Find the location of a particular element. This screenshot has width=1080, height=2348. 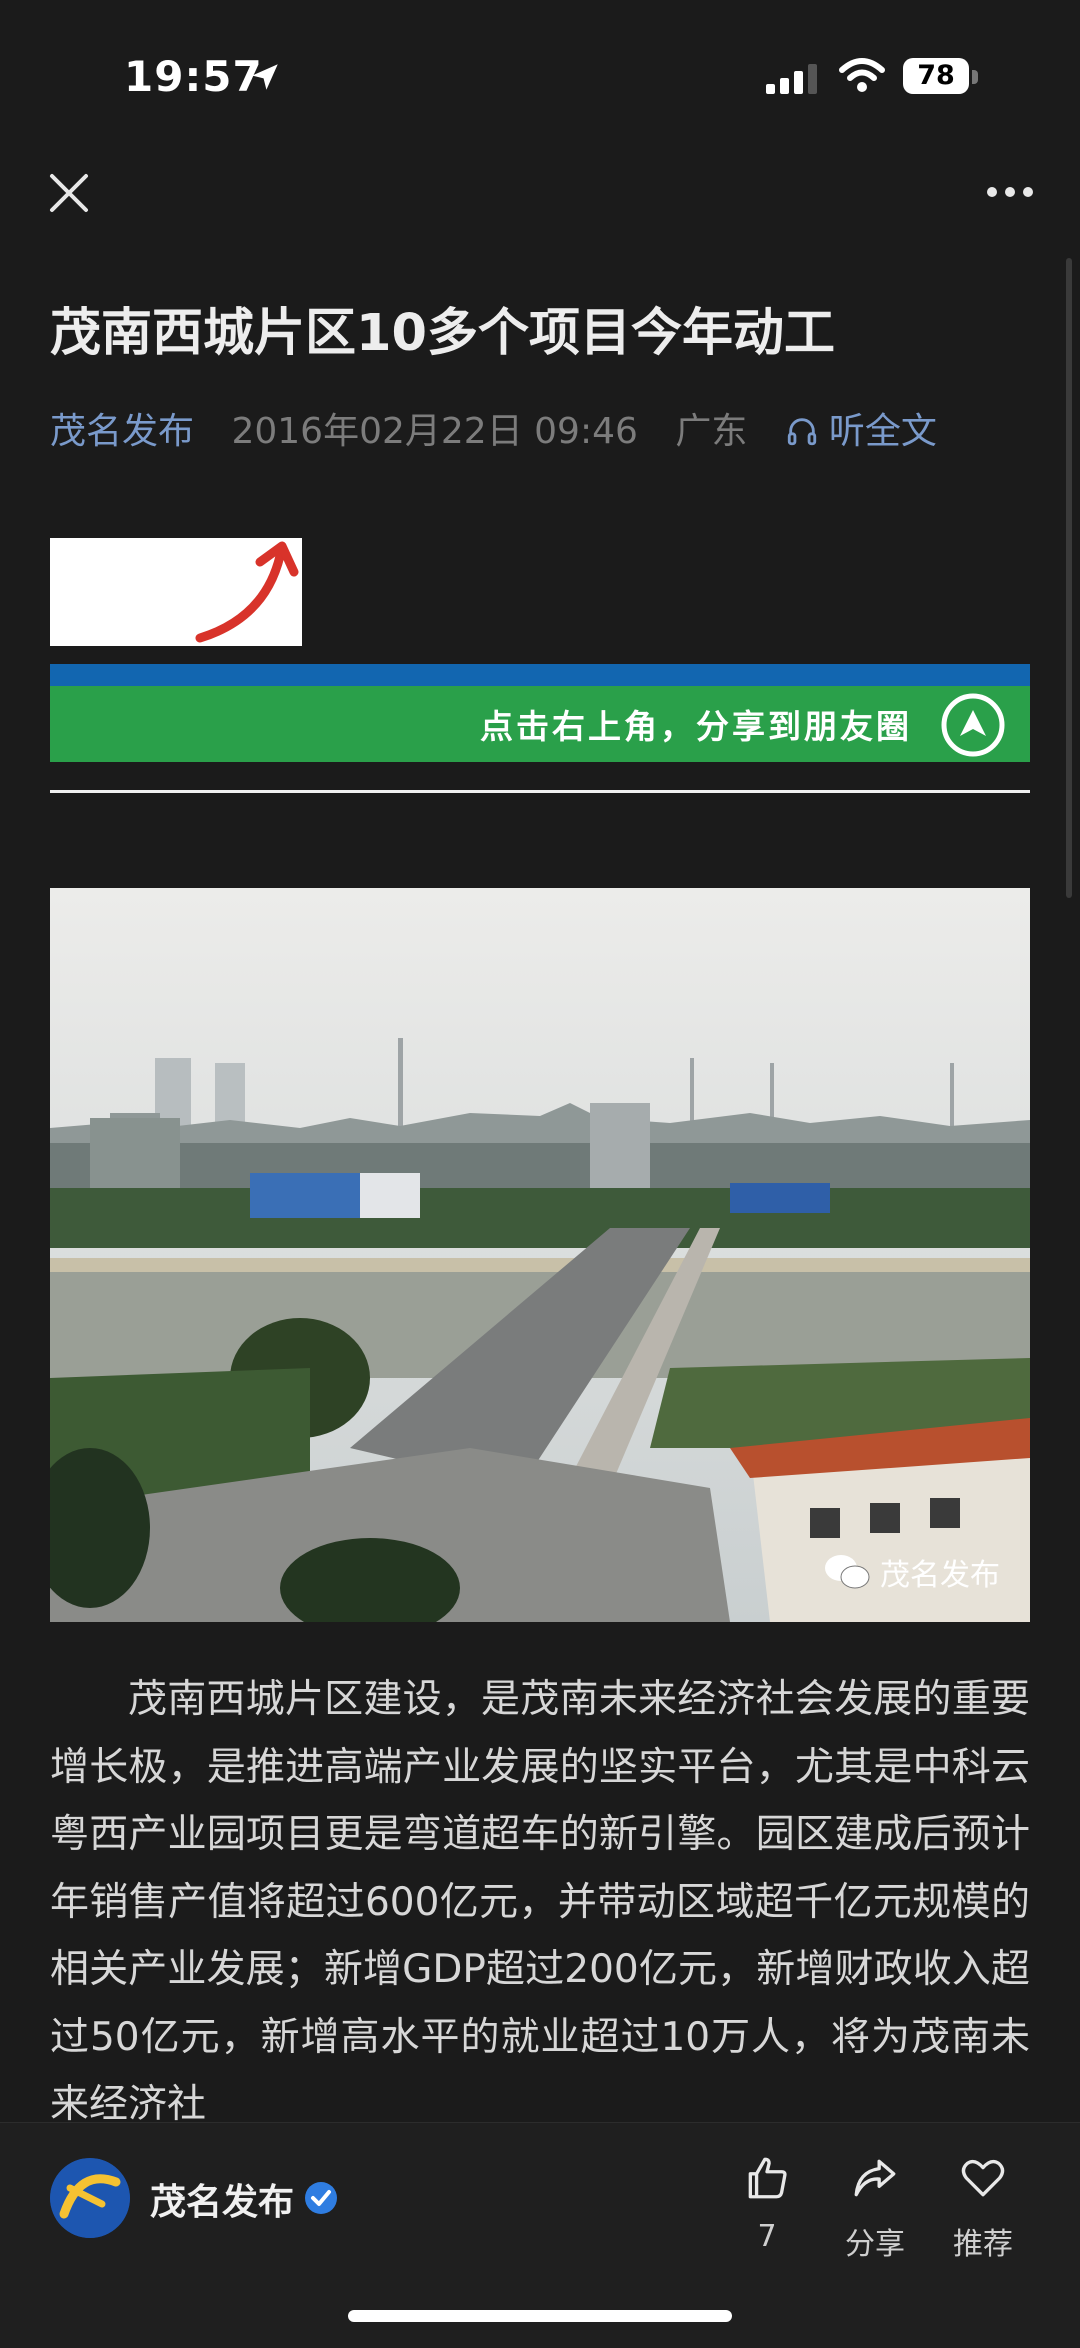

divider is located at coordinates (540, 791).